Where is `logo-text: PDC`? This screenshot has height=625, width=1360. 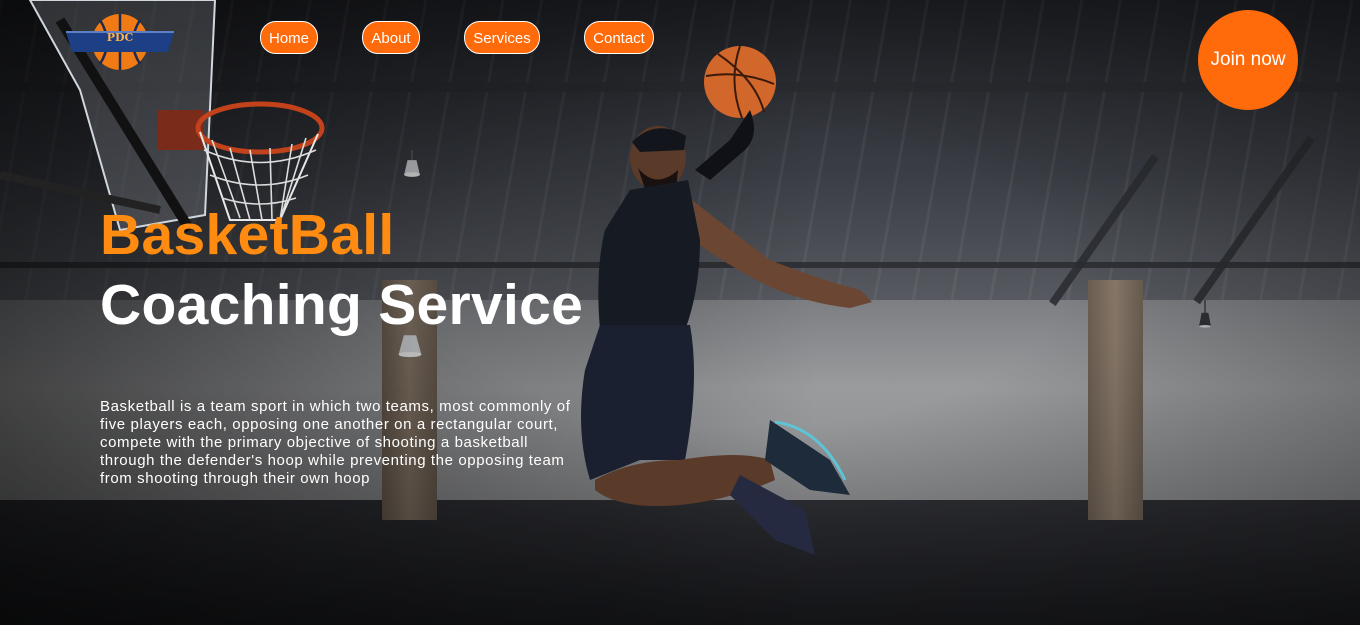 logo-text: PDC is located at coordinates (120, 37).